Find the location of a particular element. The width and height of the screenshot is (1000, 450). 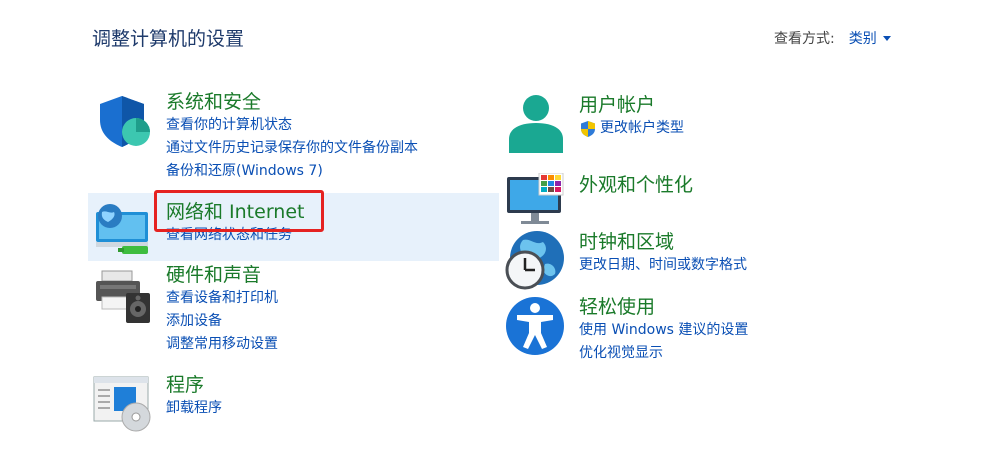

category-title: 时钟和区域 is located at coordinates (663, 242).